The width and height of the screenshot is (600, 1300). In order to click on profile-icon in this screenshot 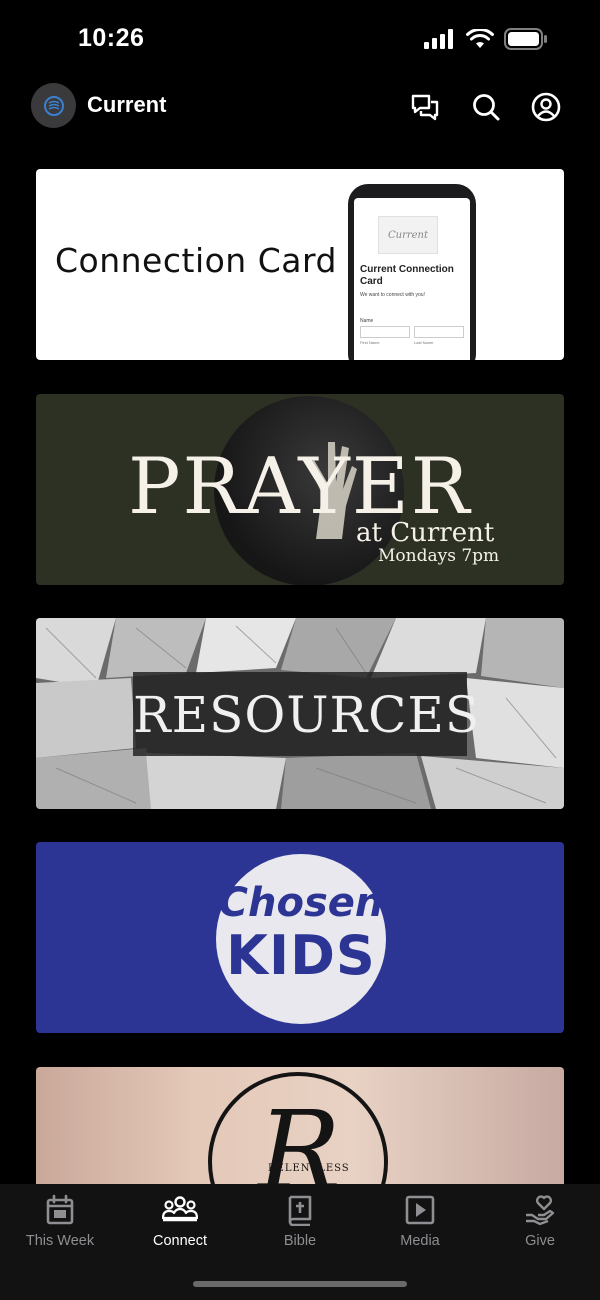, I will do `click(546, 107)`.